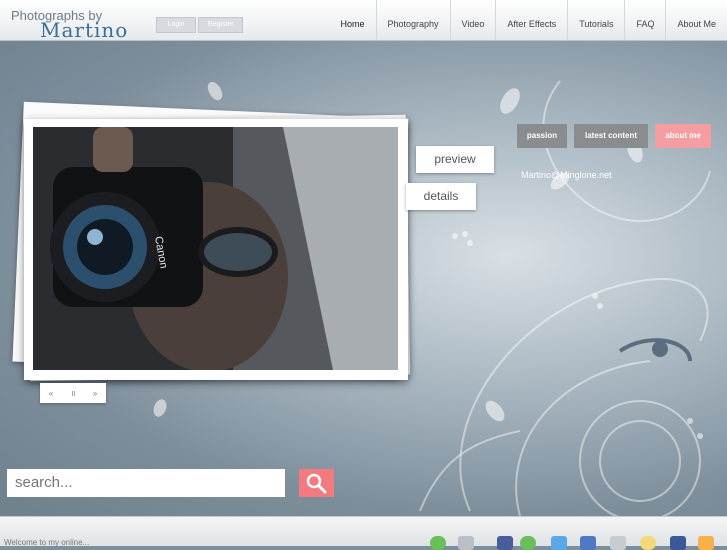 This screenshot has width=727, height=550. I want to click on slideshow-controls: « ॥ », so click(73, 393).